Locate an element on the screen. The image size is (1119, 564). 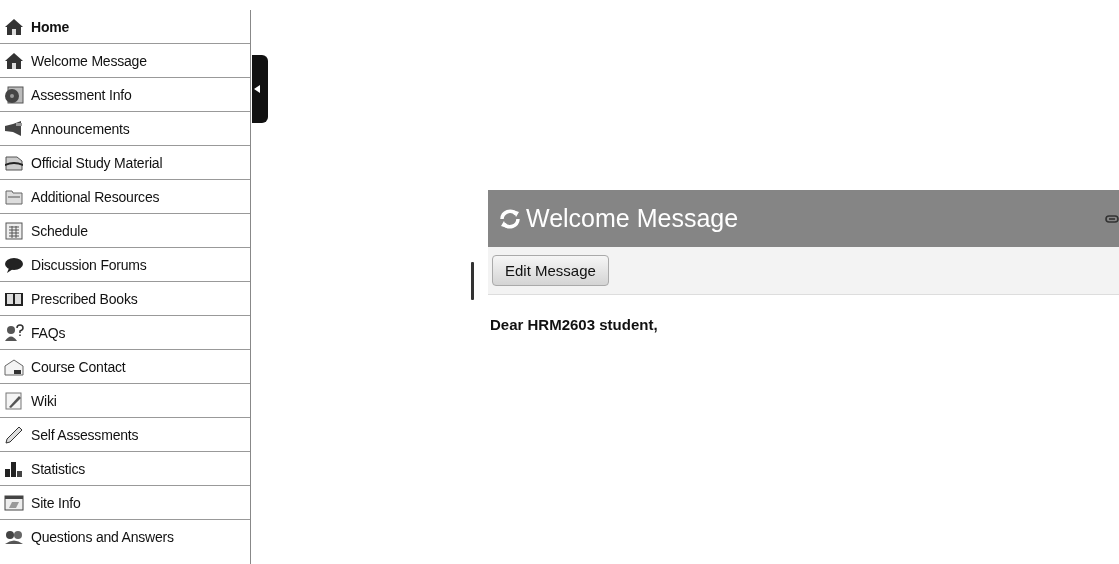
panel-title: Welcome Message is located at coordinates (633, 218).